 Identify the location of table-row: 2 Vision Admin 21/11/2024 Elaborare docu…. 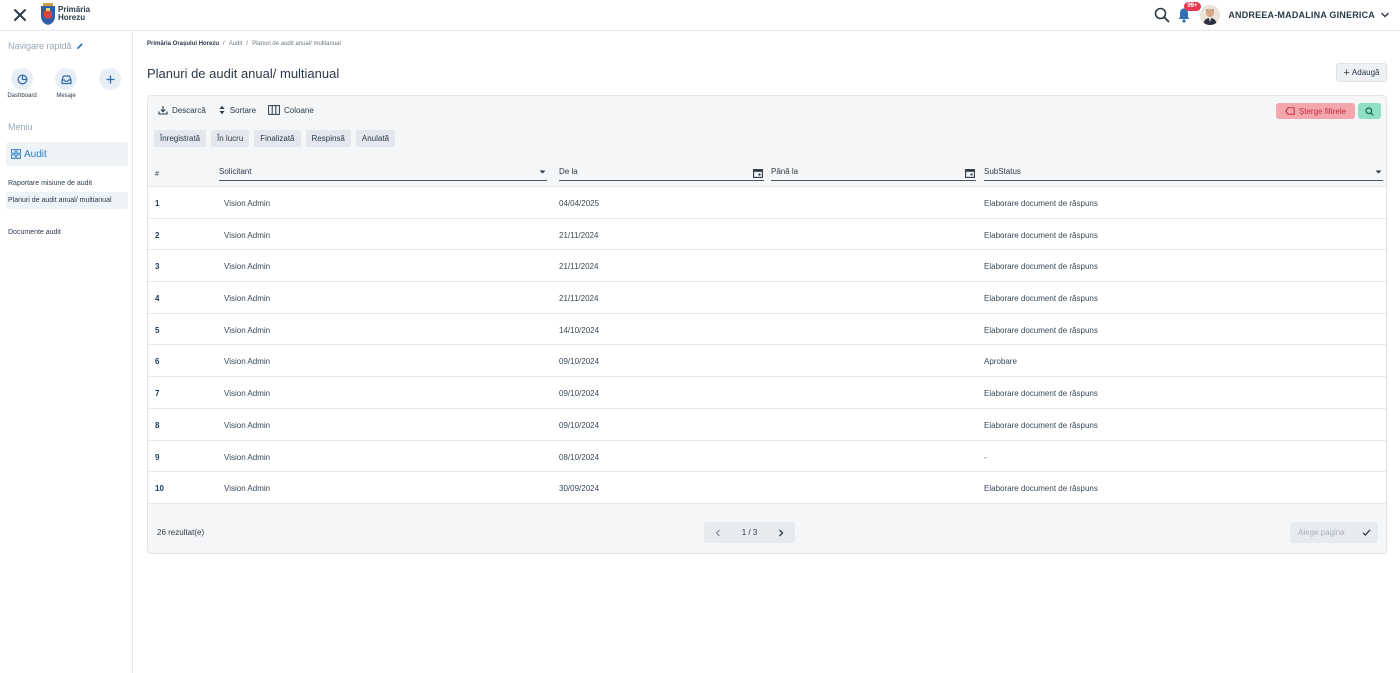
(767, 235).